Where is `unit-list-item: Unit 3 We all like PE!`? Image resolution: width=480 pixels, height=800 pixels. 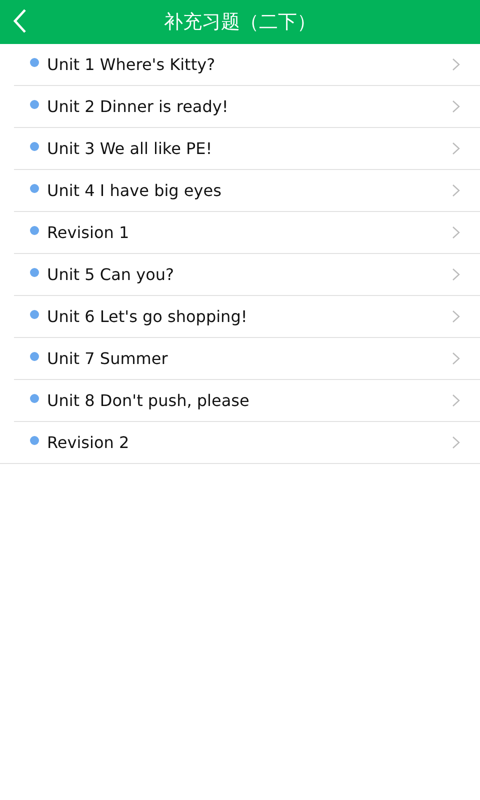
unit-list-item: Unit 3 We all like PE! is located at coordinates (247, 149).